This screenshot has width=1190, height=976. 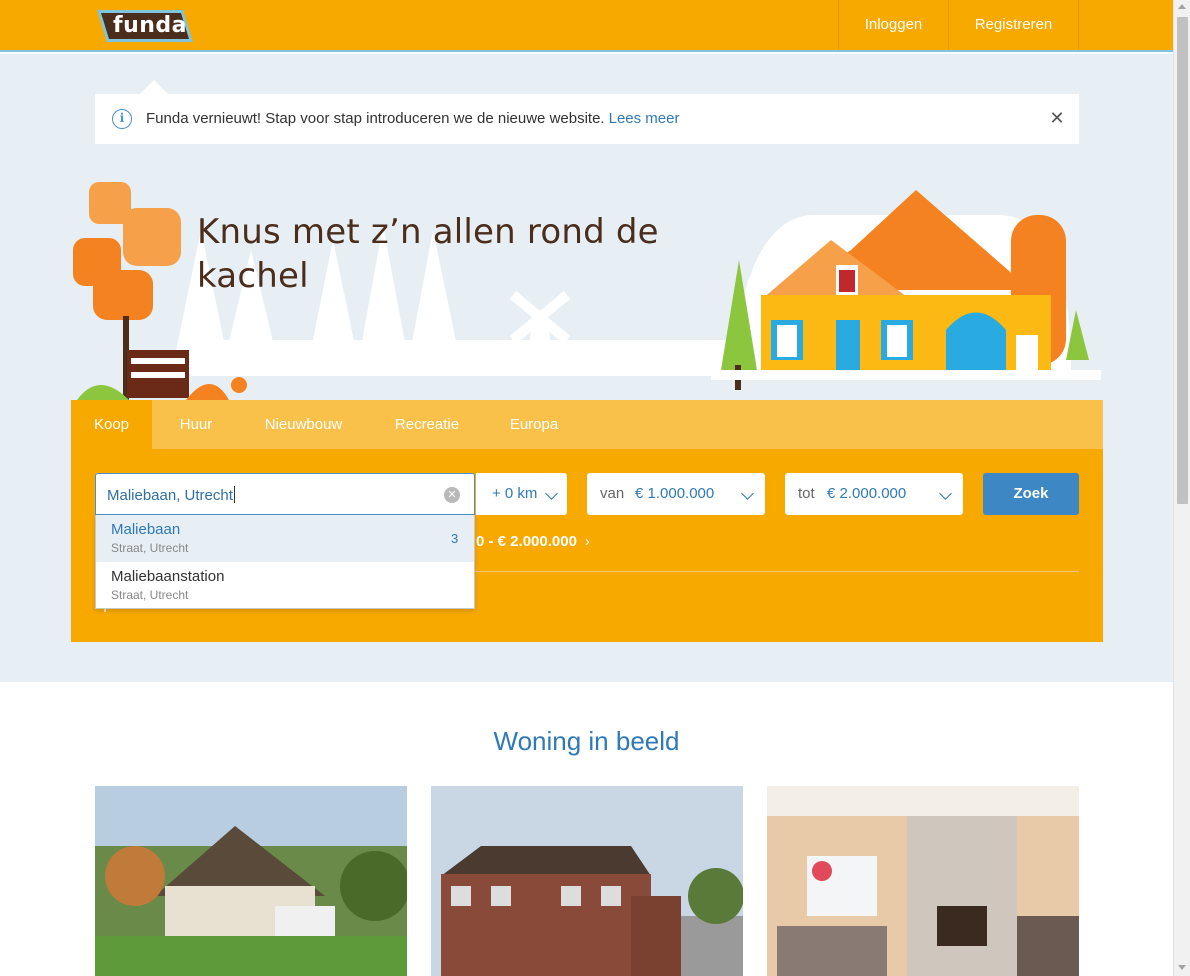 I want to click on suggestion-count: 3, so click(x=455, y=538).